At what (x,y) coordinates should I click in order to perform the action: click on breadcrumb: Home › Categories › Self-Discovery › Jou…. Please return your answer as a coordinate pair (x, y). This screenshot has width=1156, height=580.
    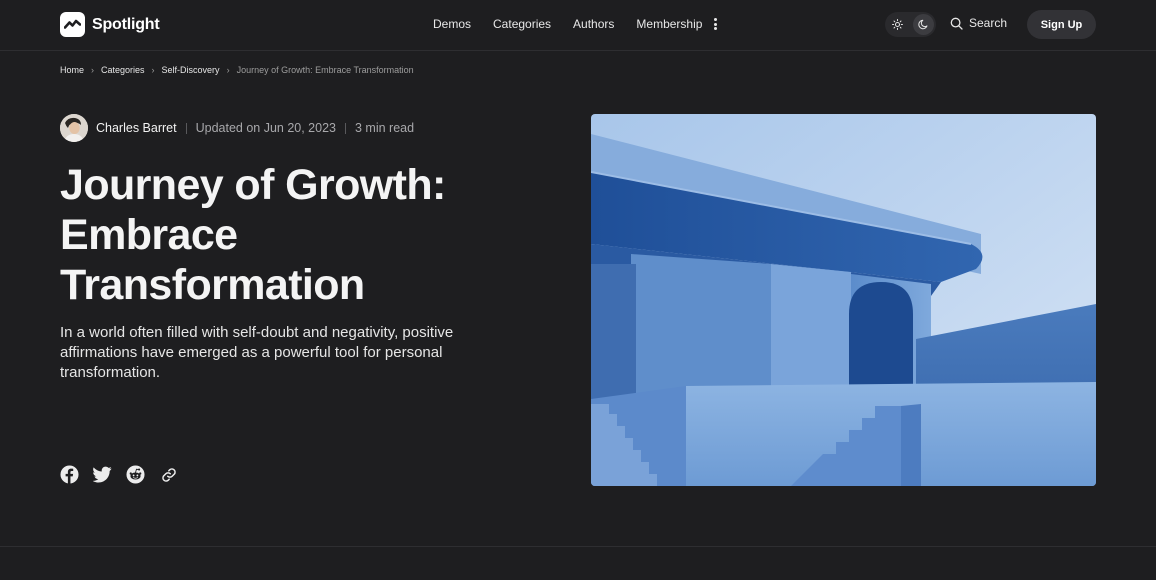
    Looking at the image, I should click on (237, 70).